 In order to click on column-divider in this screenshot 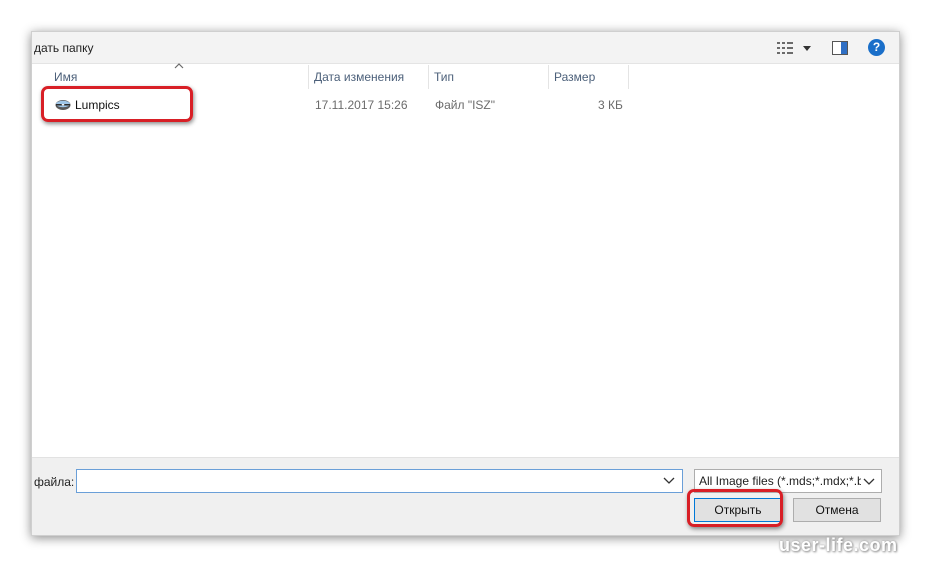, I will do `click(628, 77)`.